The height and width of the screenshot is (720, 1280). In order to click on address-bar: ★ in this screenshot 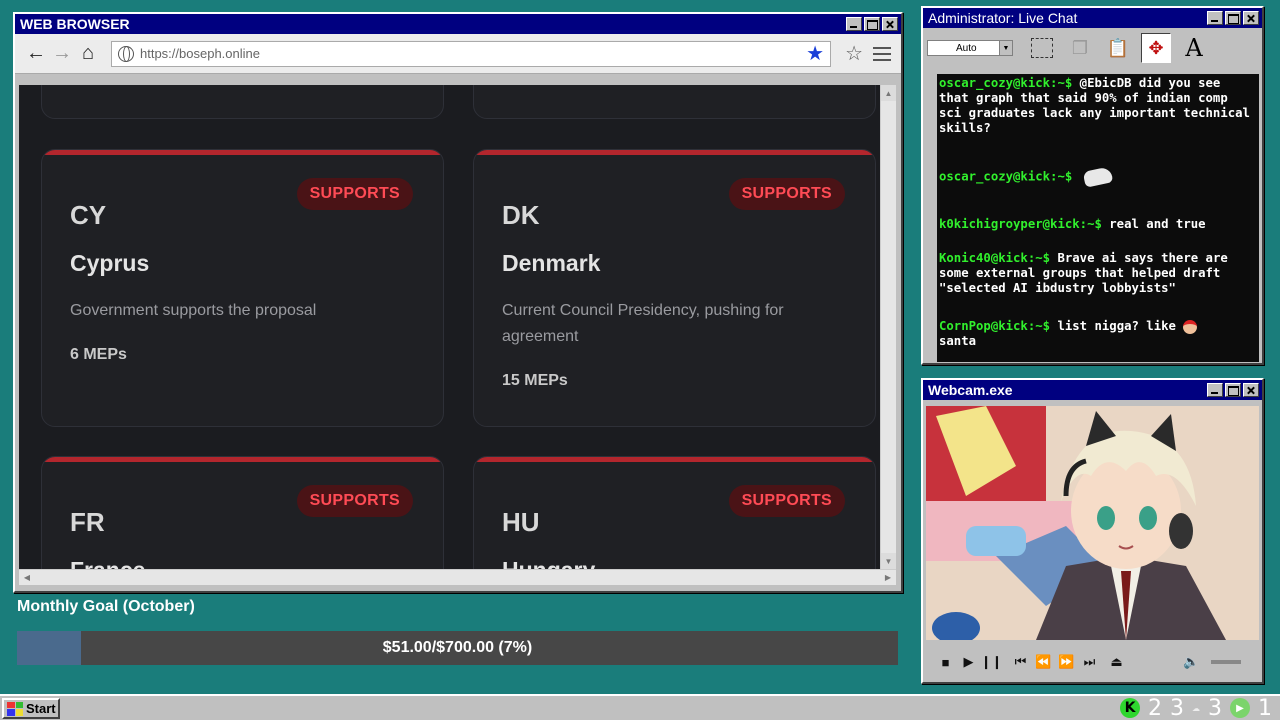, I will do `click(471, 53)`.